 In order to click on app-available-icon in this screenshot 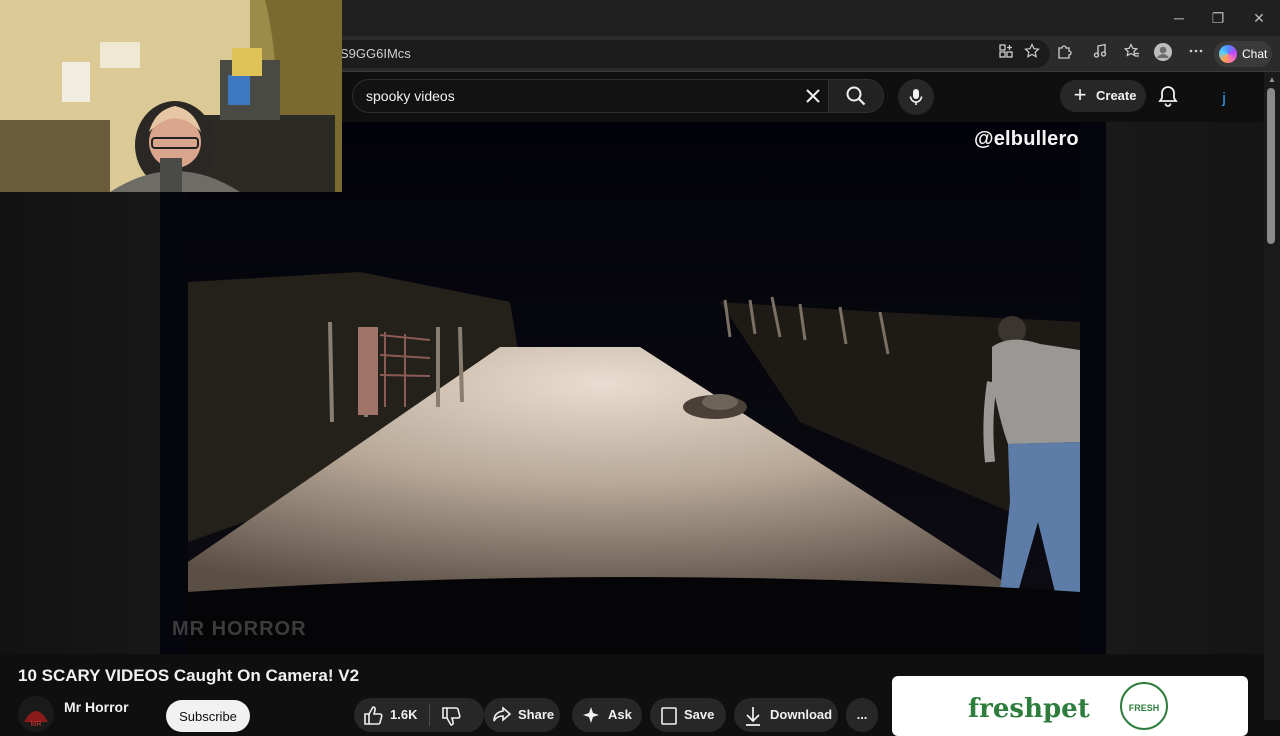, I will do `click(1006, 54)`.